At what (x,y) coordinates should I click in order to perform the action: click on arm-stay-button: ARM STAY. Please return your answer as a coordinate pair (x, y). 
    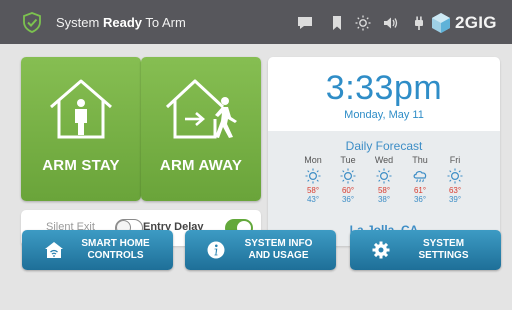
    Looking at the image, I should click on (81, 129).